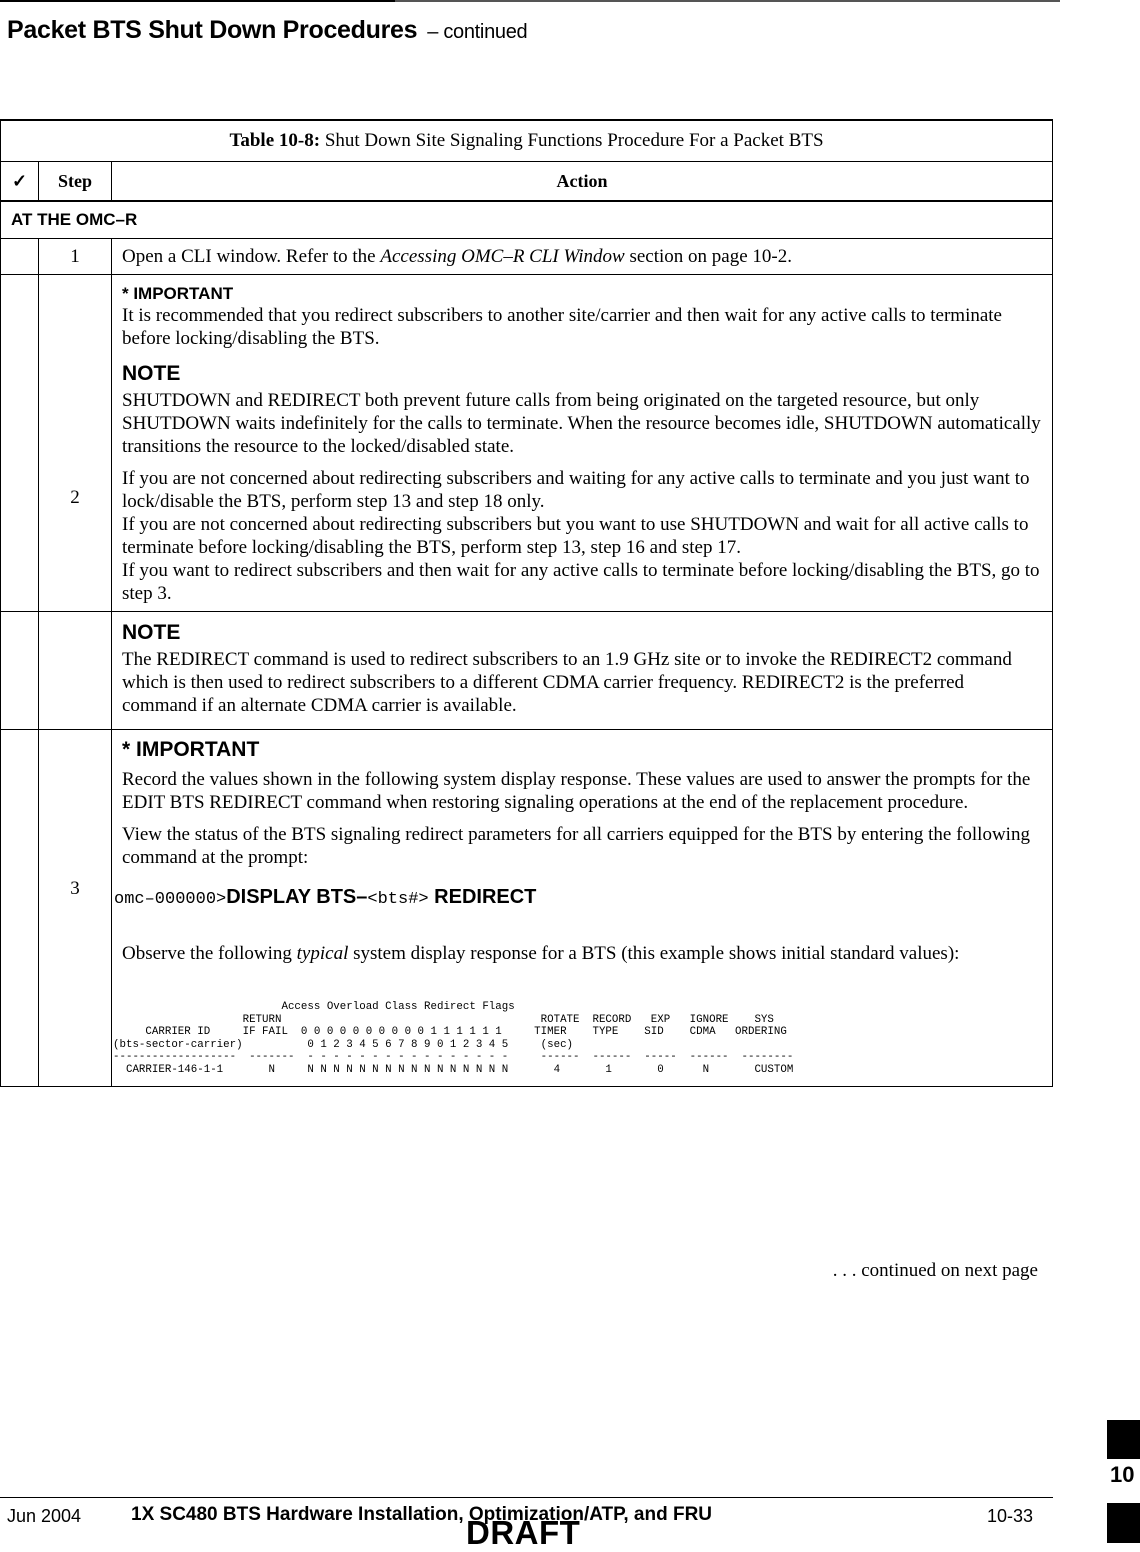 This screenshot has width=1140, height=1552. Describe the element at coordinates (582, 181) in the screenshot. I see `column-header-action: Action` at that location.